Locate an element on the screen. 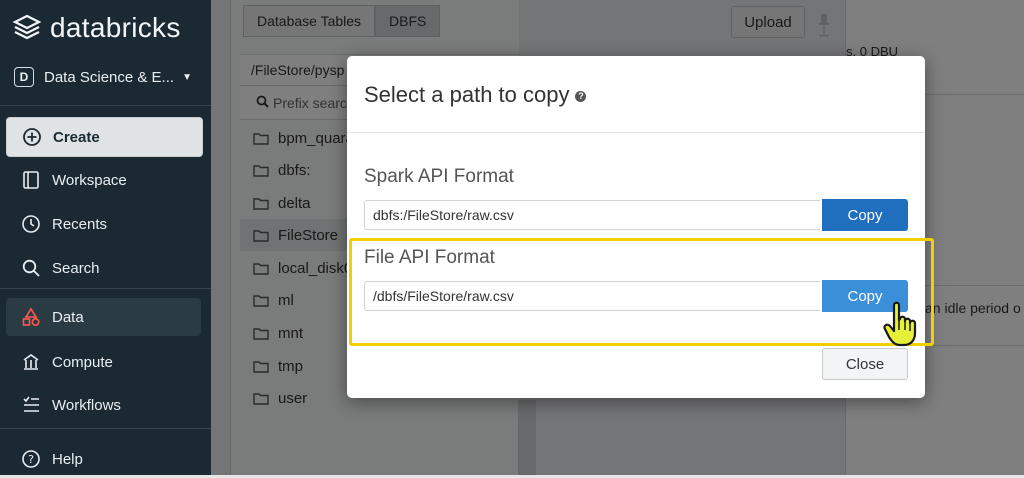 The width and height of the screenshot is (1024, 478). spark-api-path-field is located at coordinates (592, 215).